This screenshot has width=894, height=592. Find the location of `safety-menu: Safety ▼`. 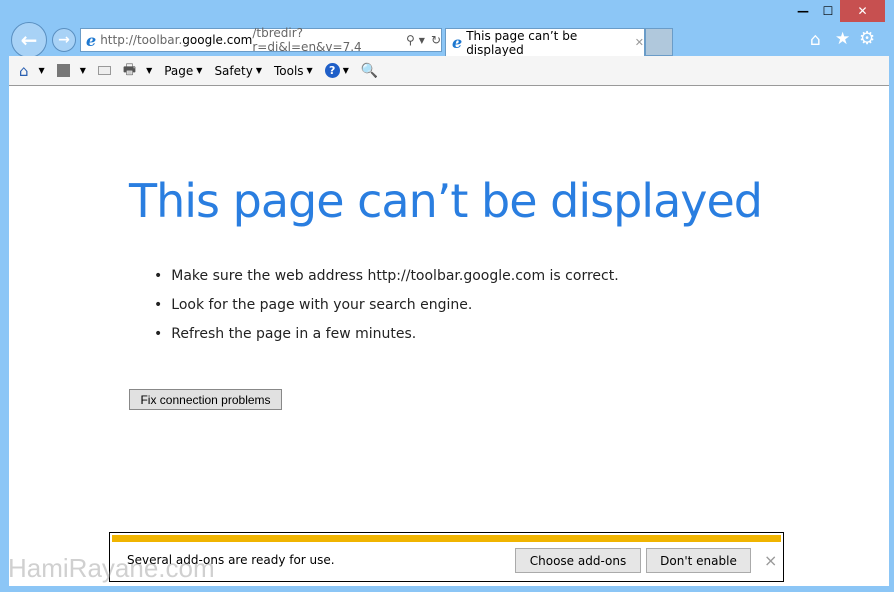

safety-menu: Safety ▼ is located at coordinates (238, 71).